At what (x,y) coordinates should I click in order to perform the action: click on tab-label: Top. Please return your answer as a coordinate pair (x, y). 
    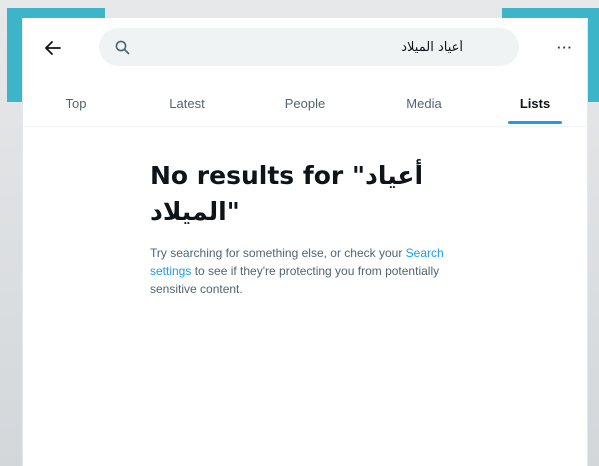
    Looking at the image, I should click on (76, 103).